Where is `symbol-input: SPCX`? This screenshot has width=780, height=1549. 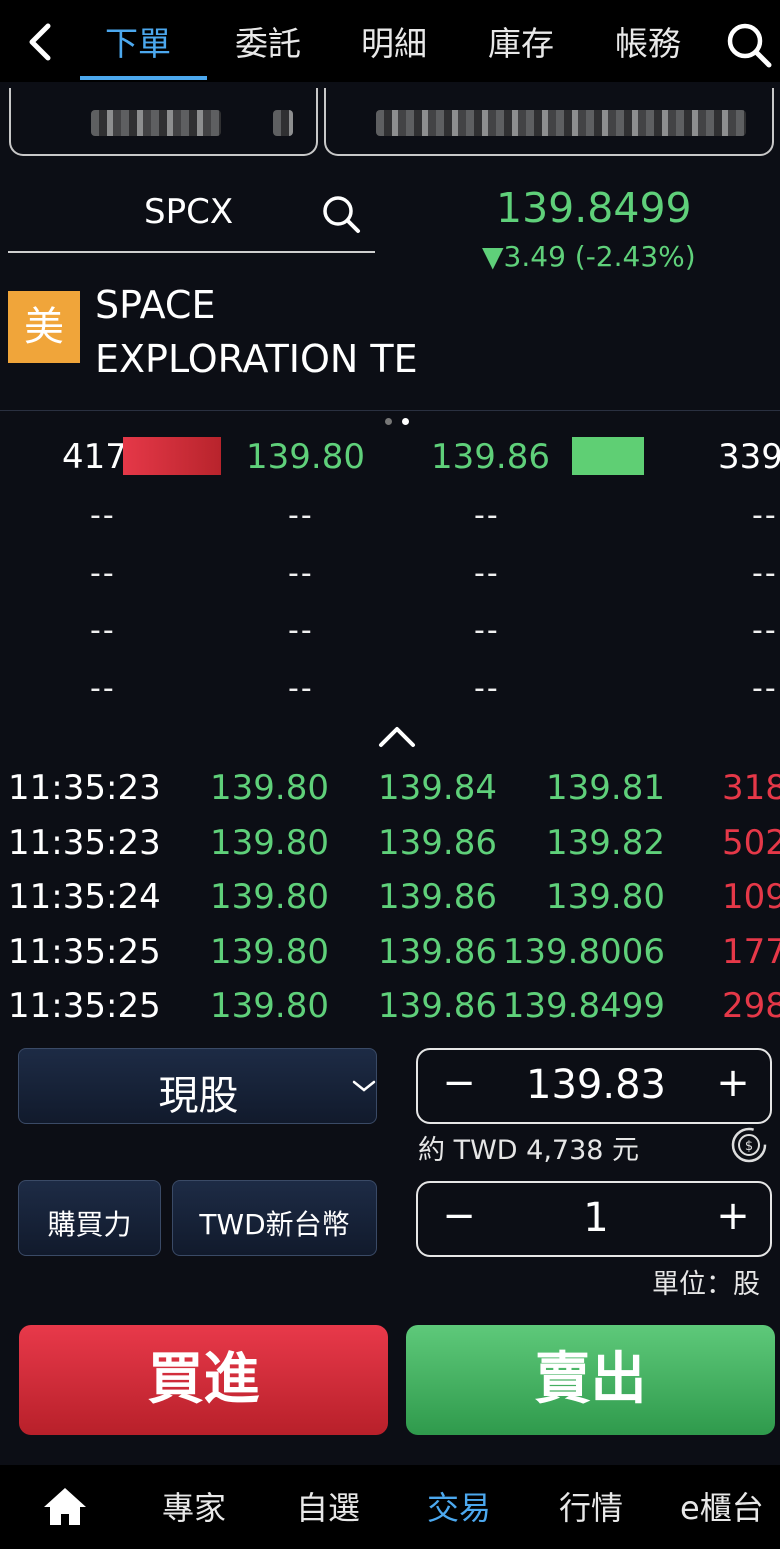
symbol-input: SPCX is located at coordinates (188, 212).